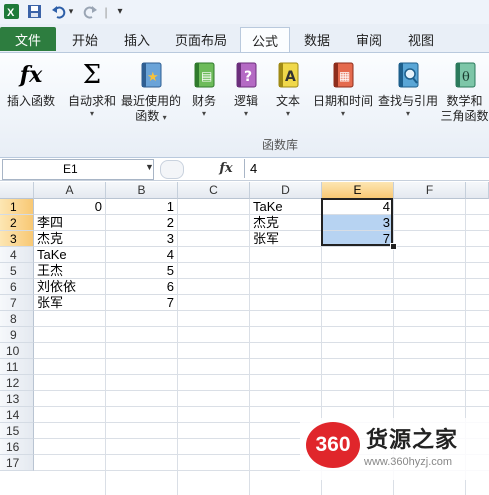  I want to click on row-header-3: 3, so click(17, 239).